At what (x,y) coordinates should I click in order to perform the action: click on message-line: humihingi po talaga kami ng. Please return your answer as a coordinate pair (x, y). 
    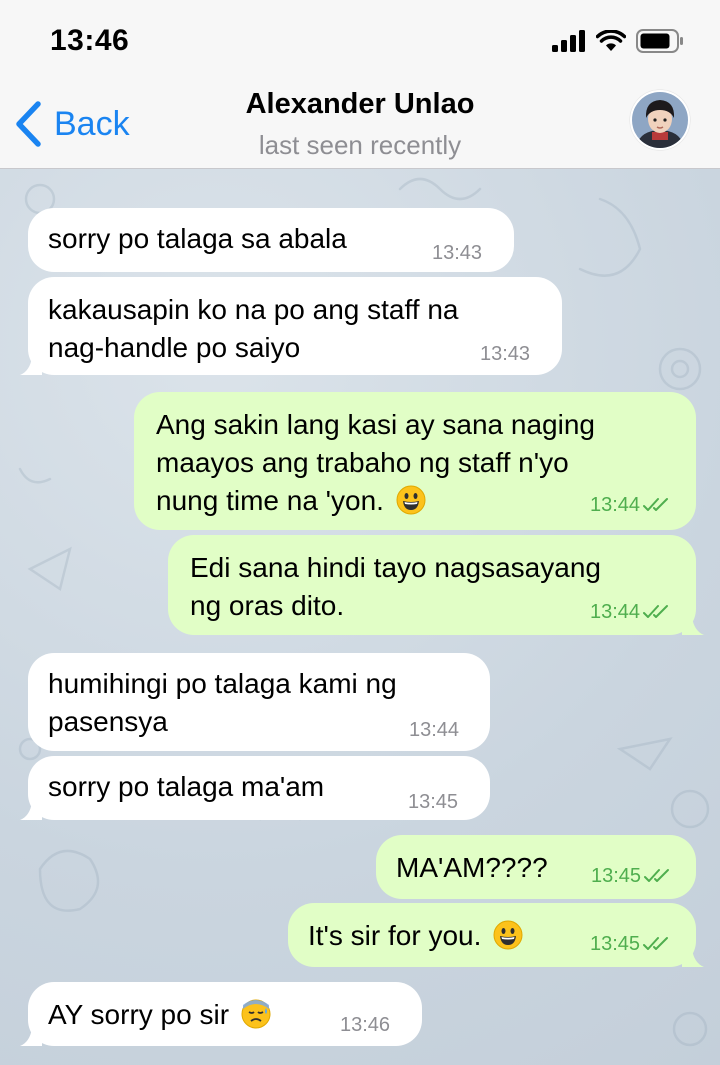
    Looking at the image, I should click on (222, 683).